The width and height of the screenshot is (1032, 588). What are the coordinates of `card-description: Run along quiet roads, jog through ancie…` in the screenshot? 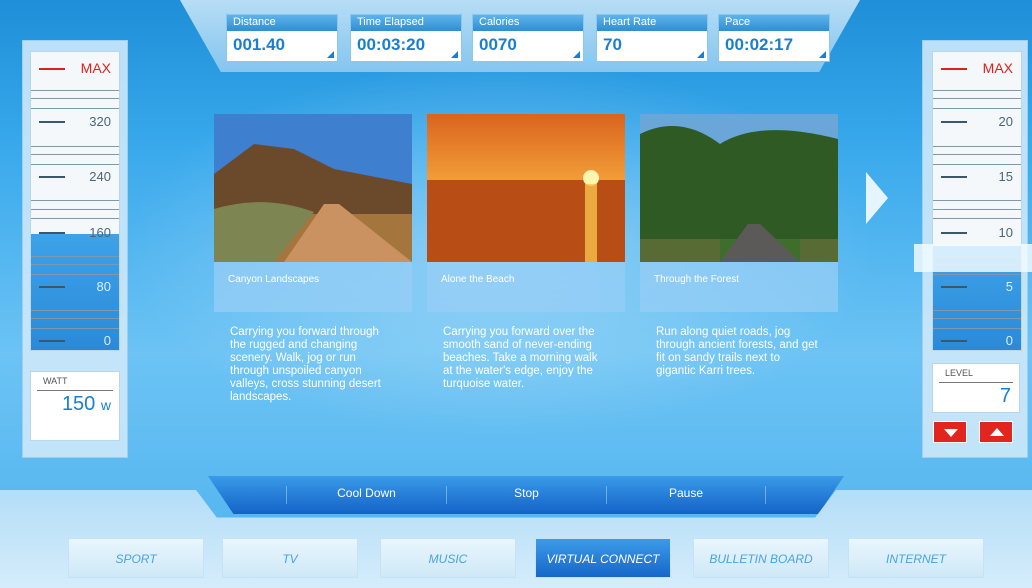 It's located at (737, 351).